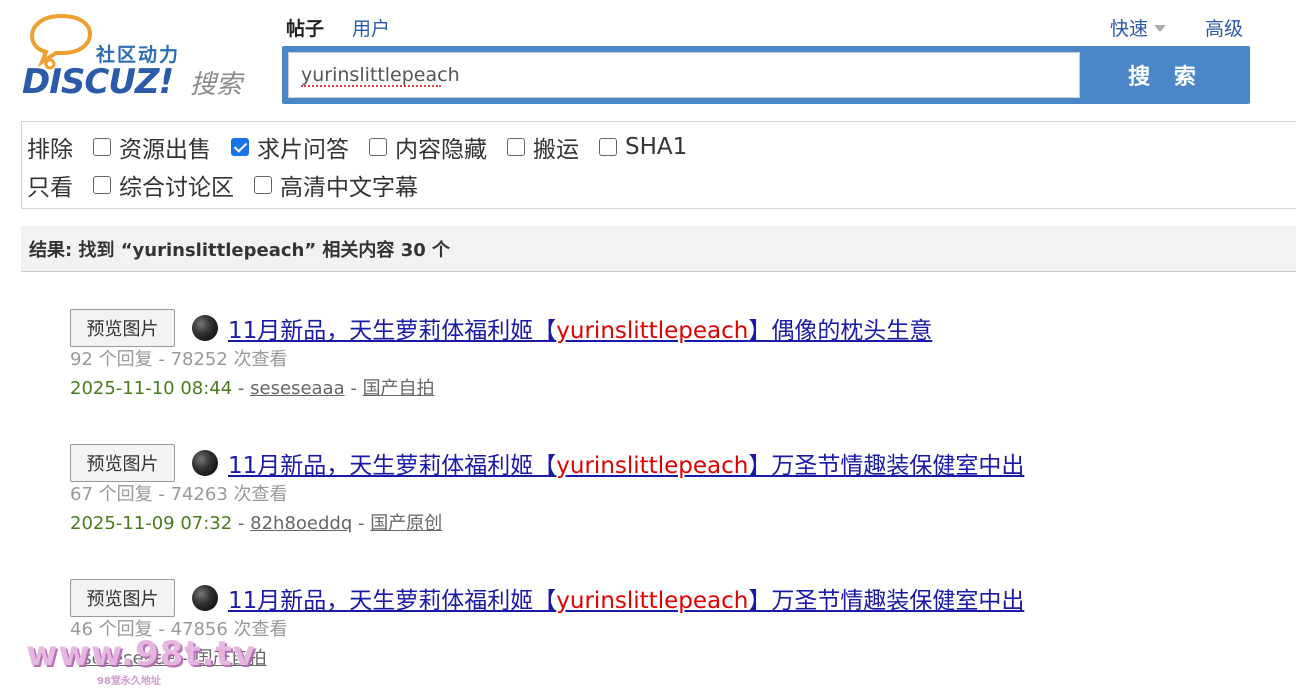 The width and height of the screenshot is (1296, 693). I want to click on only-row: 只看 综合讨论区 高清中文字幕, so click(661, 185).